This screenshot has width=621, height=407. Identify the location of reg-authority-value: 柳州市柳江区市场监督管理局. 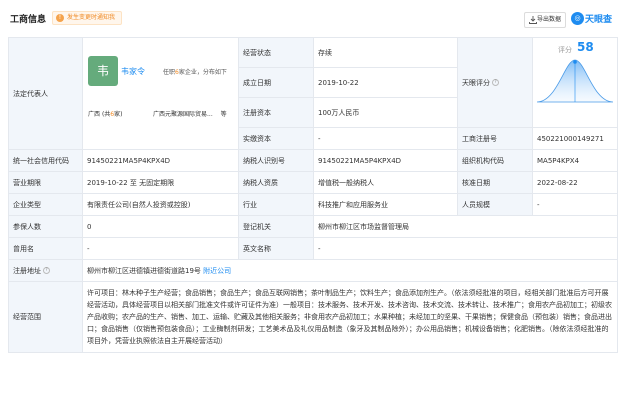
(465, 226).